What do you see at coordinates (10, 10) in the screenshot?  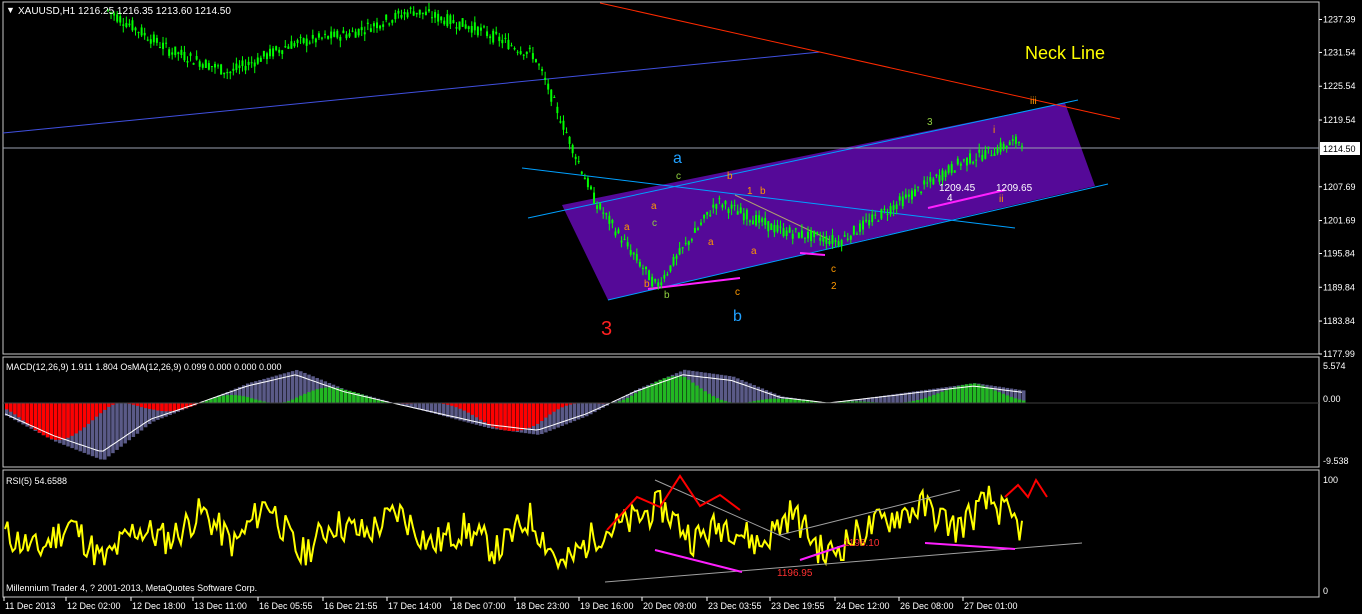 I see `window-collapse-icon: ▼` at bounding box center [10, 10].